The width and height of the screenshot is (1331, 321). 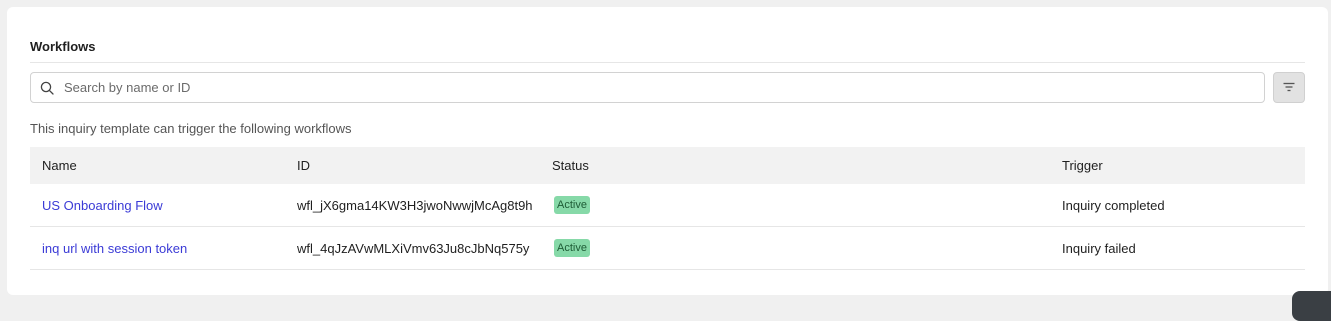 What do you see at coordinates (1082, 165) in the screenshot?
I see `header-trigger: Trigger` at bounding box center [1082, 165].